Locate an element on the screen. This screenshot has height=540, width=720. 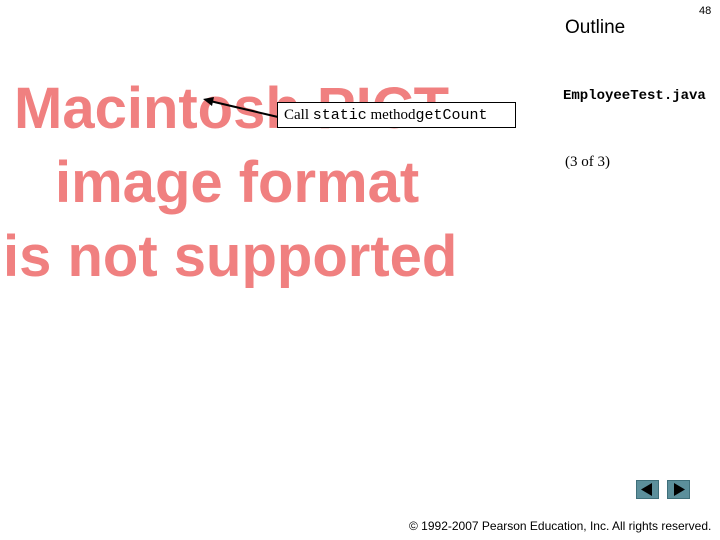
previous-slide-button is located at coordinates (647, 489).